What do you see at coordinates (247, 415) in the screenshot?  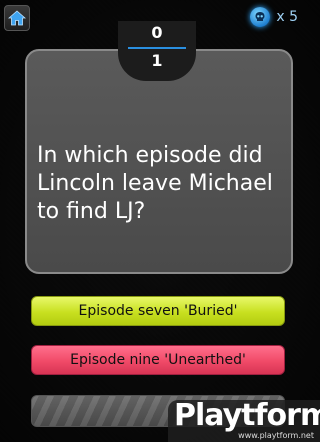 I see `watermark-logo: Playtform` at bounding box center [247, 415].